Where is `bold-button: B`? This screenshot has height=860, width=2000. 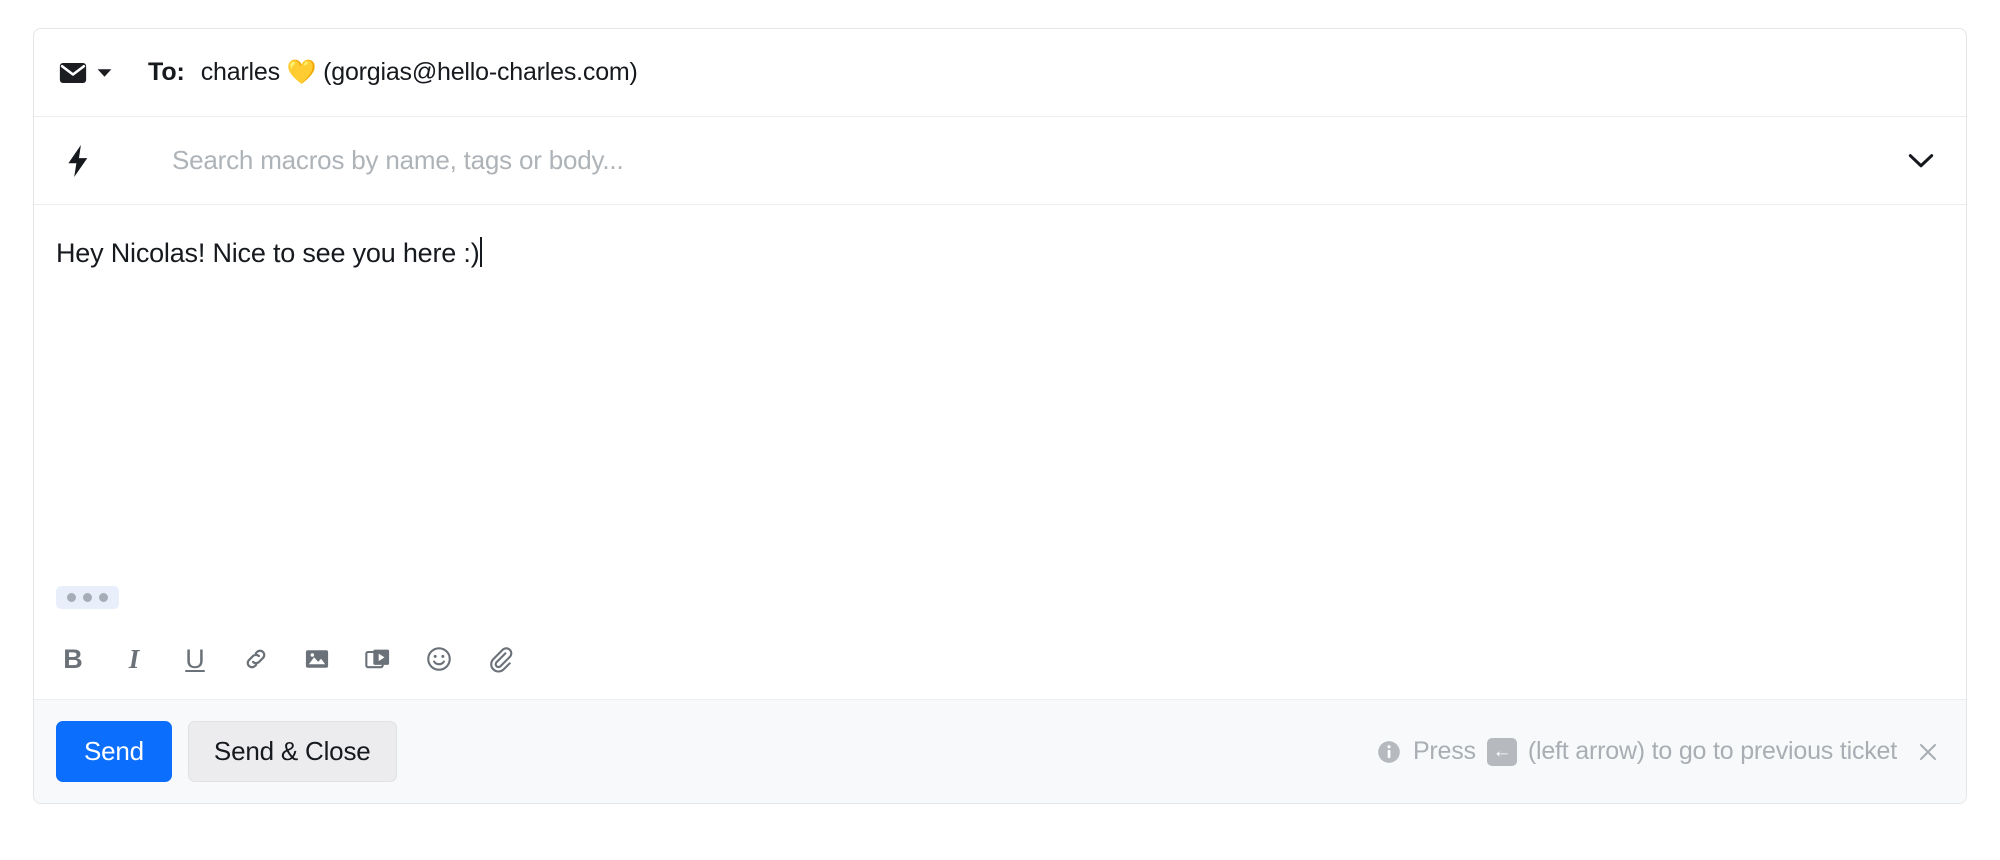 bold-button: B is located at coordinates (73, 659).